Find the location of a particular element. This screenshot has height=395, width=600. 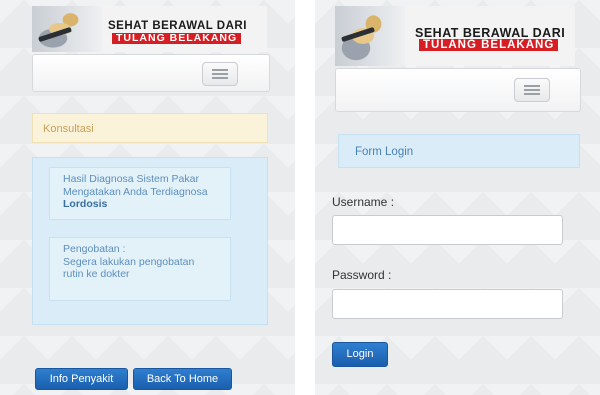

header-banner-login: SEHAT BERAWAL DARI TULANG BELAKANG is located at coordinates (455, 36).